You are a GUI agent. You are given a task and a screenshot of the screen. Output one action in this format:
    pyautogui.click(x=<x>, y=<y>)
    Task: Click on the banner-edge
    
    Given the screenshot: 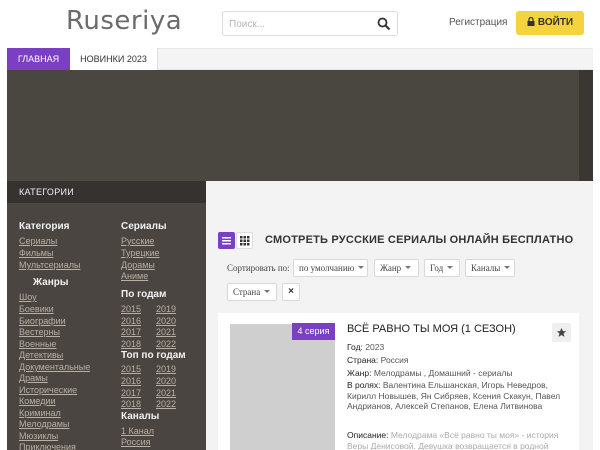 What is the action you would take?
    pyautogui.click(x=586, y=125)
    